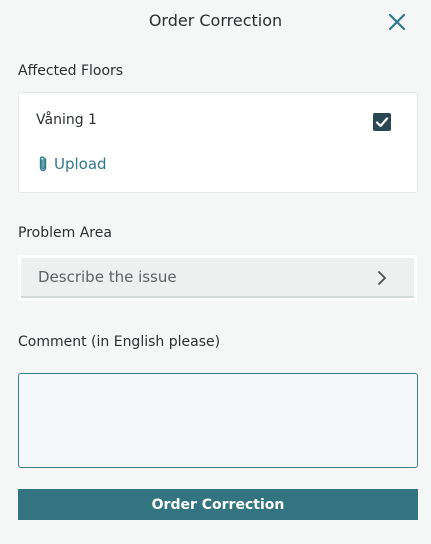 This screenshot has width=431, height=544. Describe the element at coordinates (218, 504) in the screenshot. I see `order-correction-button: Order Correction` at that location.